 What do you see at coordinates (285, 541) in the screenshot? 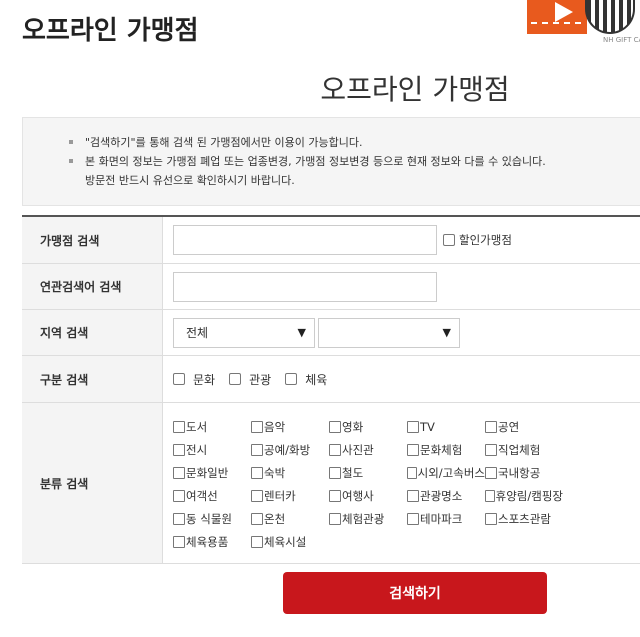
I see `category-option-label: 체육시설` at bounding box center [285, 541].